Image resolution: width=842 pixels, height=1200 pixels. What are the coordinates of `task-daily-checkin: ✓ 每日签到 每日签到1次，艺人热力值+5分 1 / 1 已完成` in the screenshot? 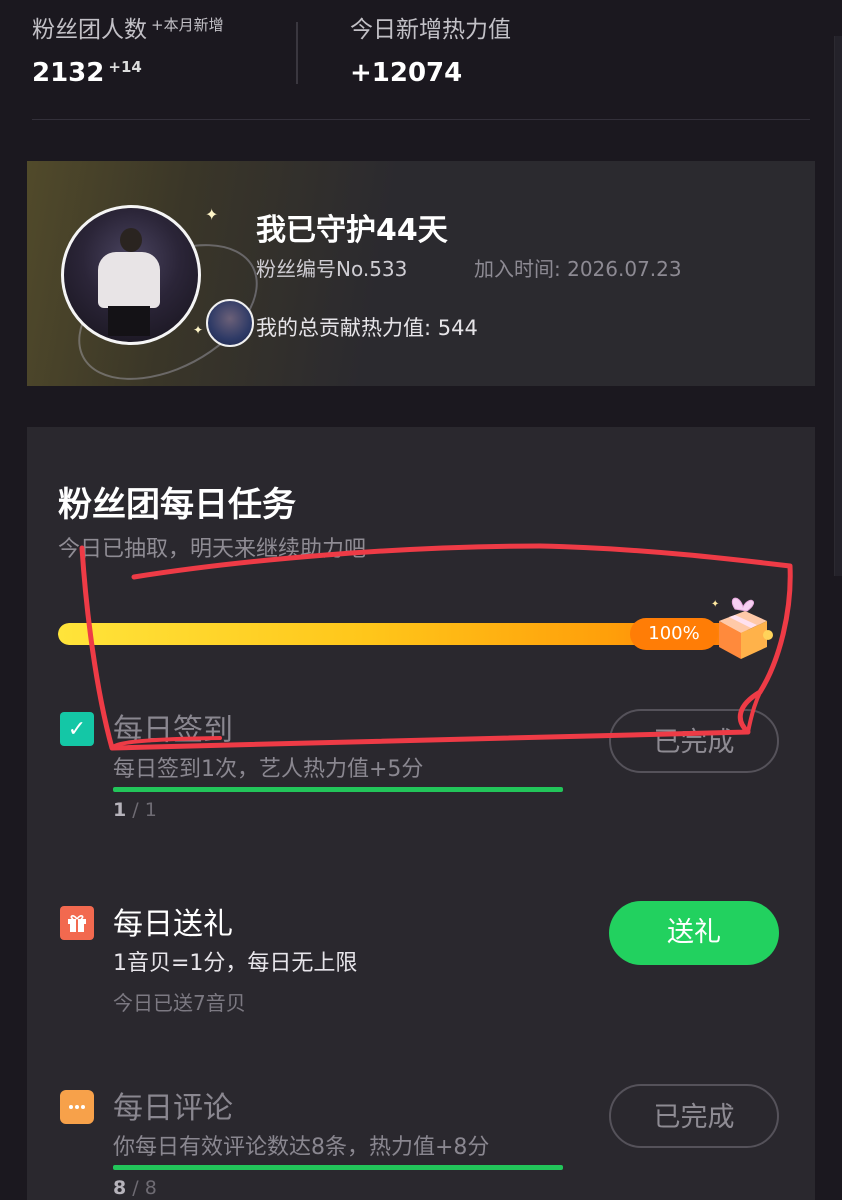 It's located at (421, 760).